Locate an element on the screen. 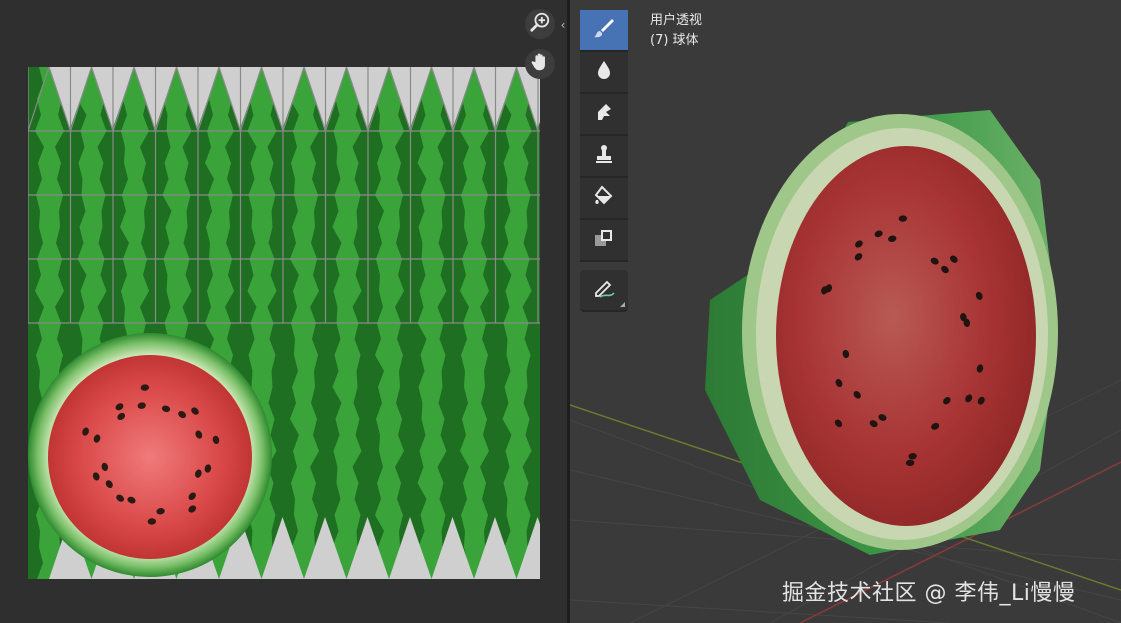 Image resolution: width=1121 pixels, height=623 pixels. bucket-icon is located at coordinates (604, 198).